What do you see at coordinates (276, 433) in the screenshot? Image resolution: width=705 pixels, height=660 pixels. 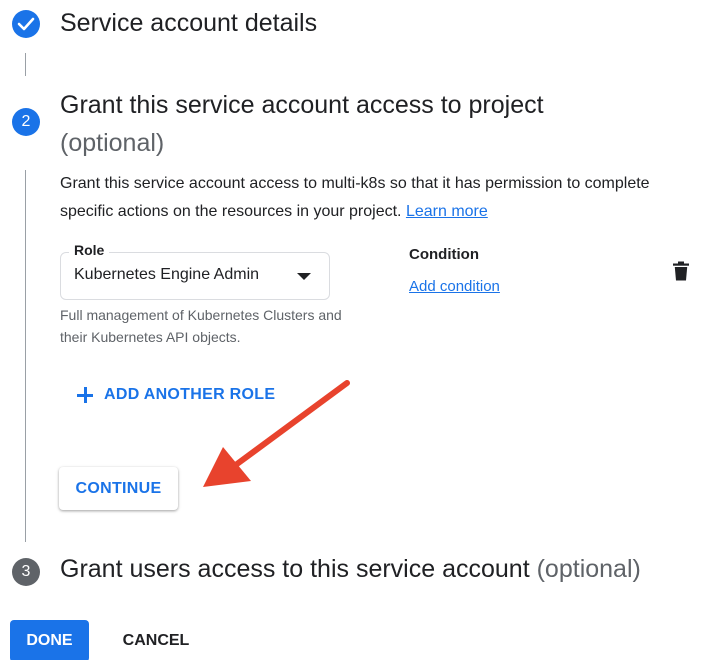 I see `annotation-arrow-icon` at bounding box center [276, 433].